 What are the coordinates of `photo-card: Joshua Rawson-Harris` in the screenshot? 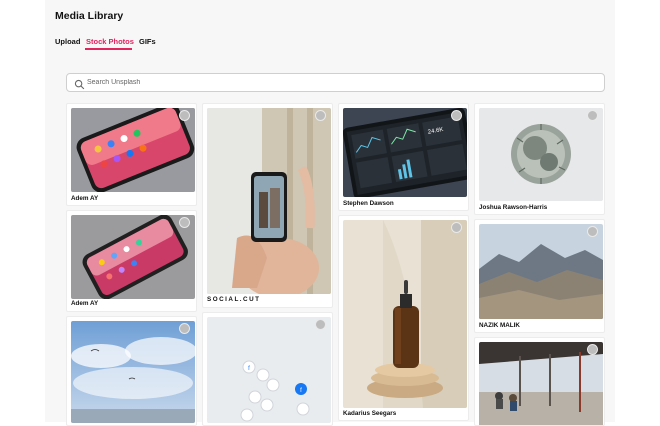 It's located at (539, 159).